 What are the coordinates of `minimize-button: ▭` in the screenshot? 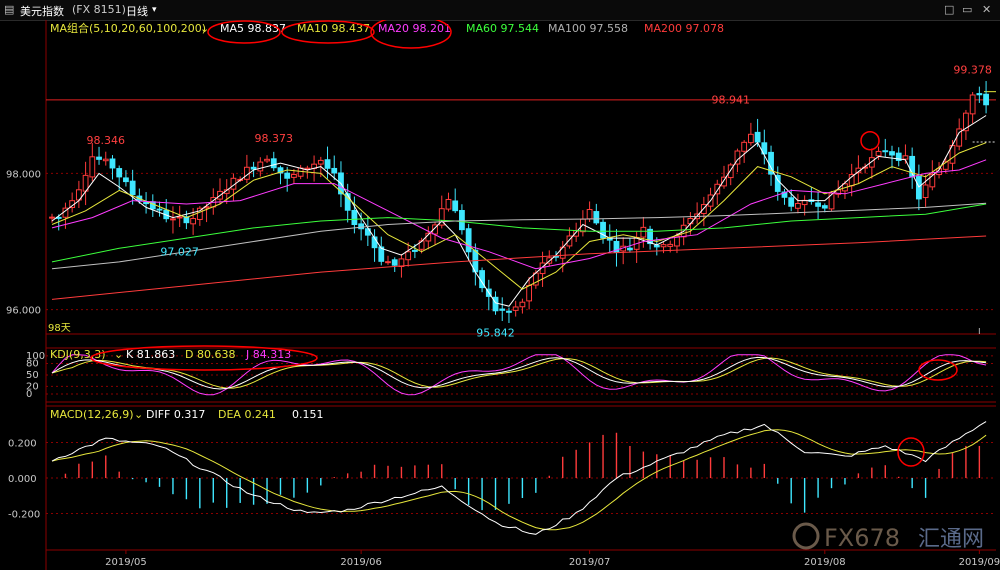 It's located at (967, 9).